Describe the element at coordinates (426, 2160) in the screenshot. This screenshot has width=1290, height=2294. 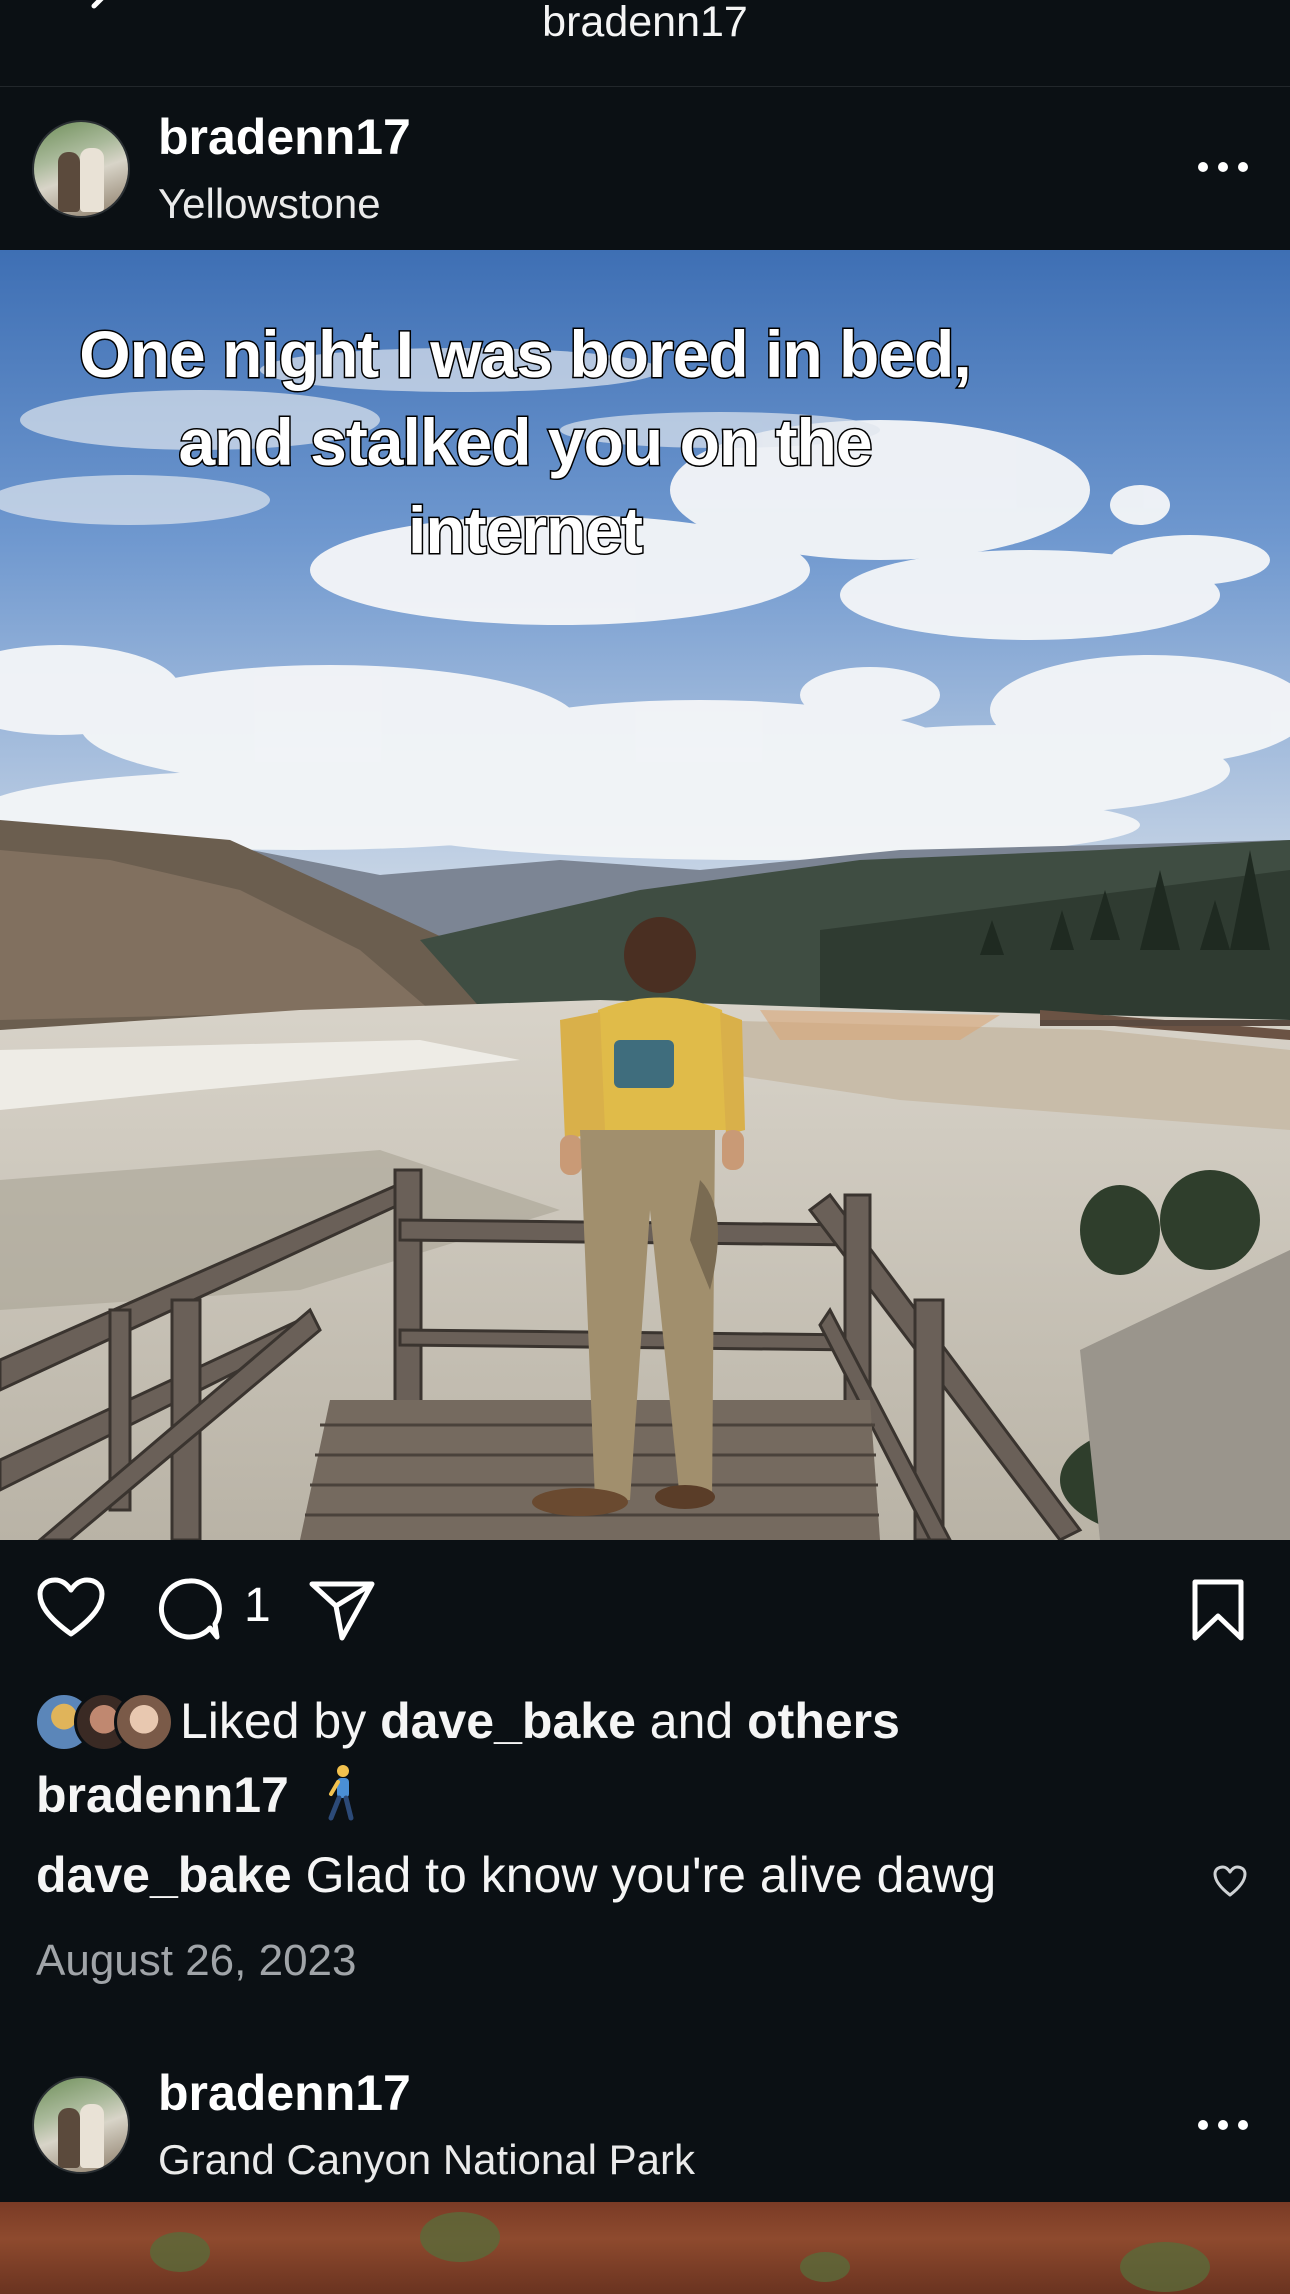
I see `post-location: Grand Canyon National Park` at that location.